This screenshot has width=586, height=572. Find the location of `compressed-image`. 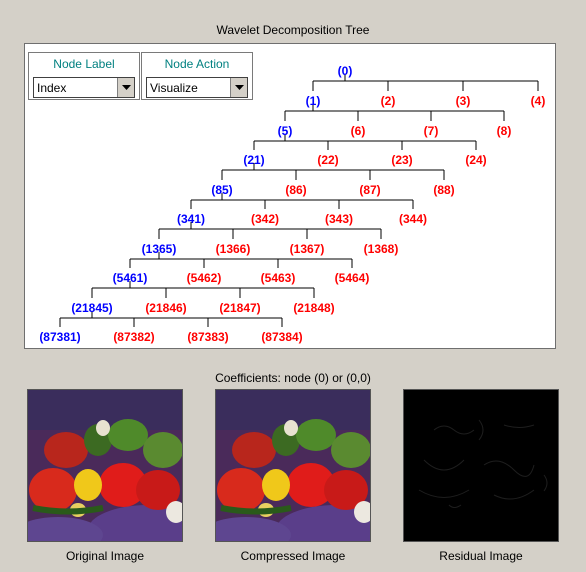

compressed-image is located at coordinates (293, 465).